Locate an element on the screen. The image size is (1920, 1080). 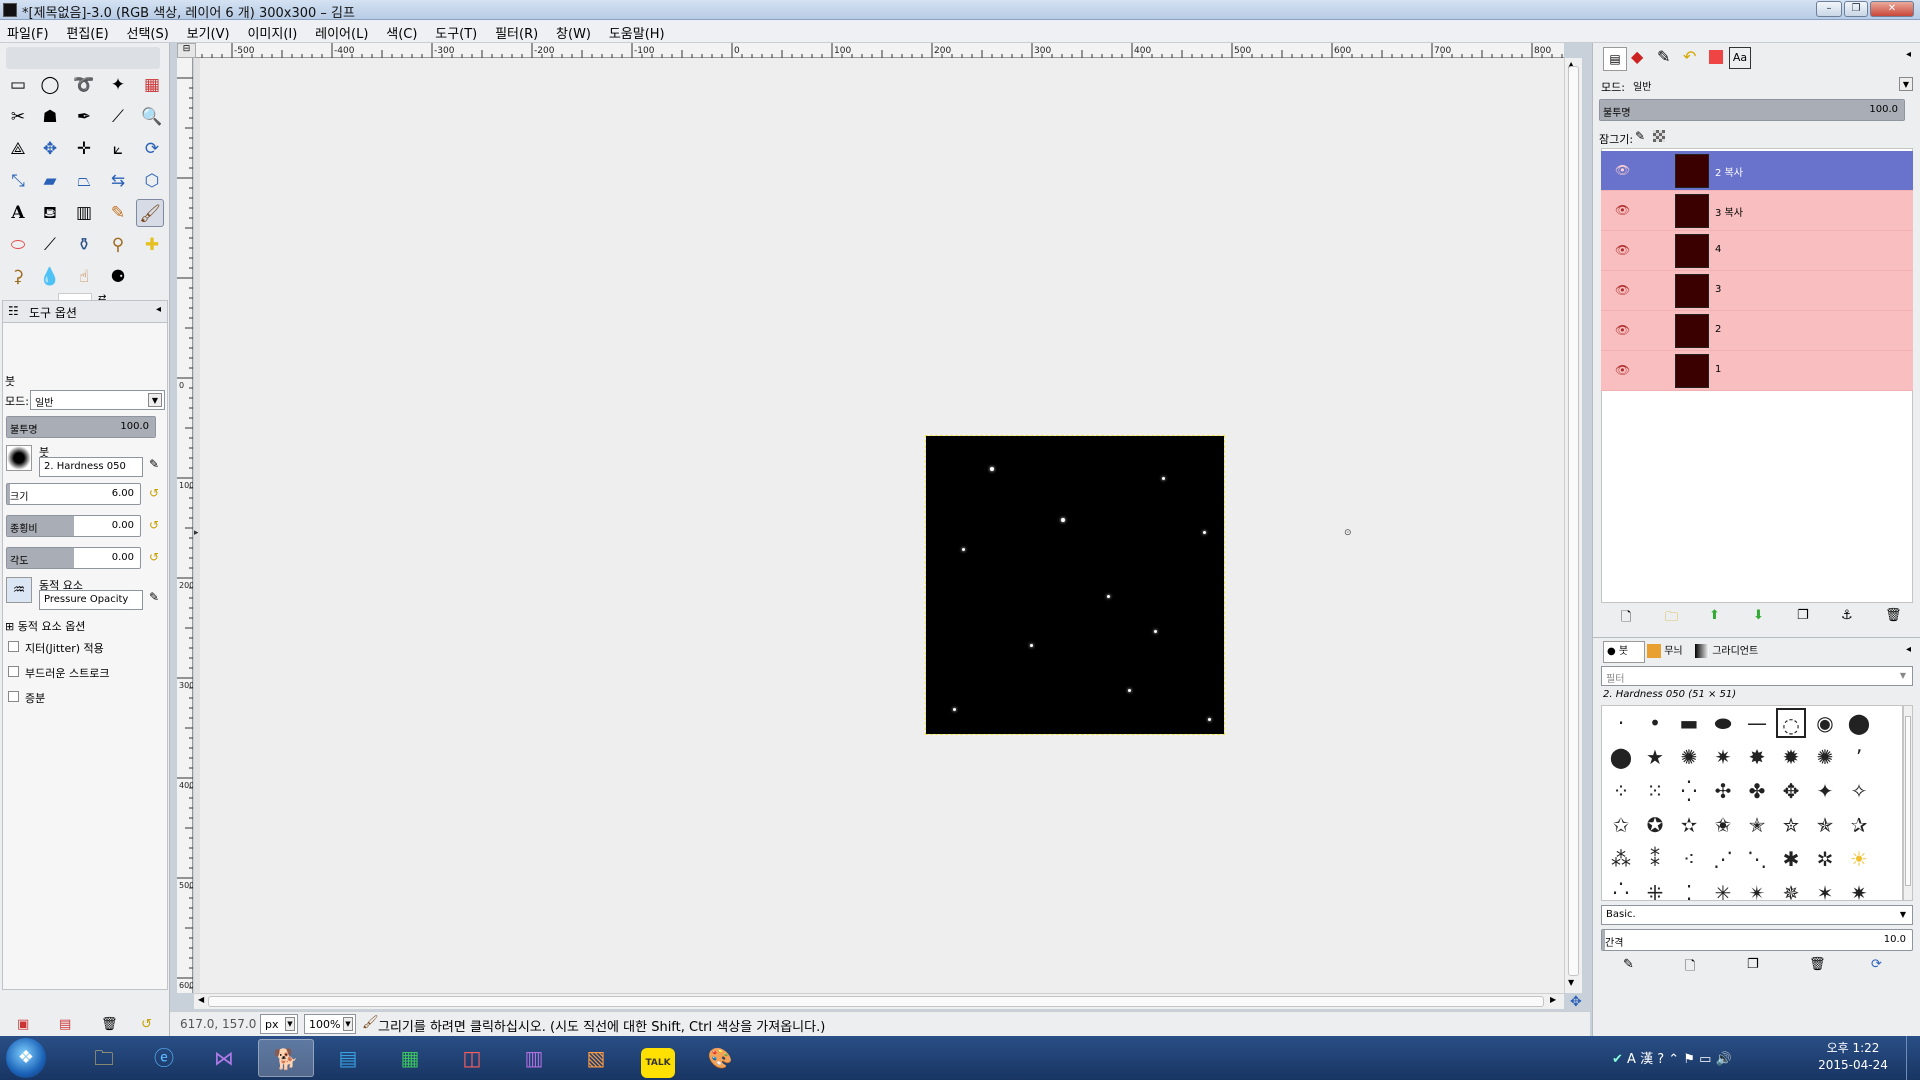
cage-transform-icon: ⬡ is located at coordinates (152, 181).